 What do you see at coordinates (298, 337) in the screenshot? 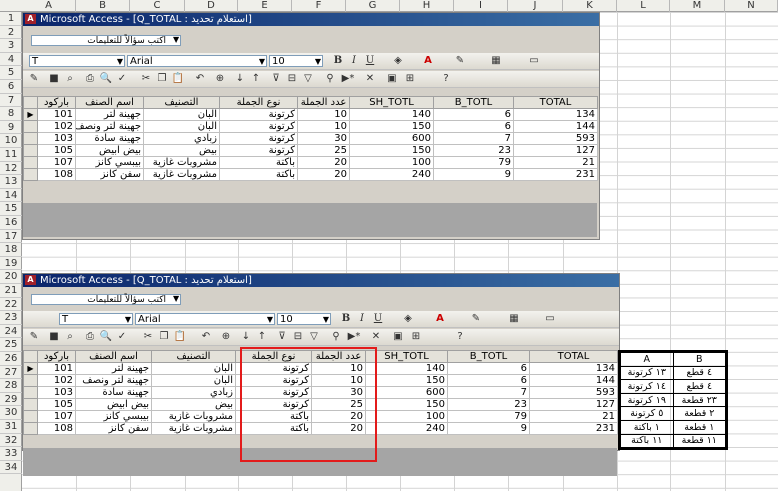
I see `filter-by-form-icon: ⊟` at bounding box center [298, 337].